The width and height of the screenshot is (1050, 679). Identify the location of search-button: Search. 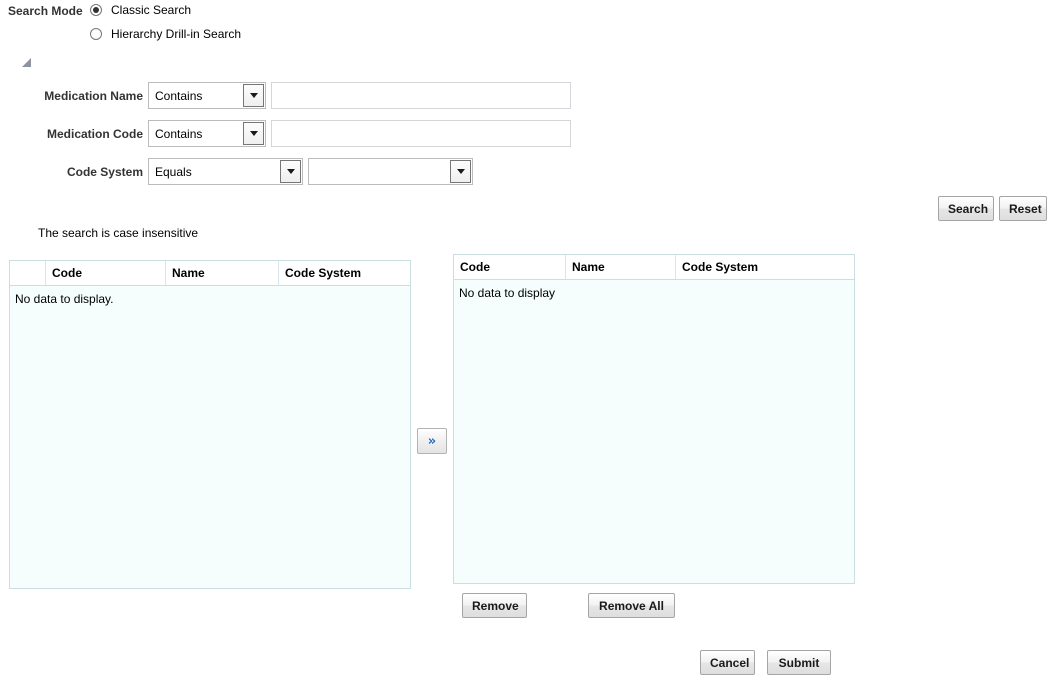
(966, 208).